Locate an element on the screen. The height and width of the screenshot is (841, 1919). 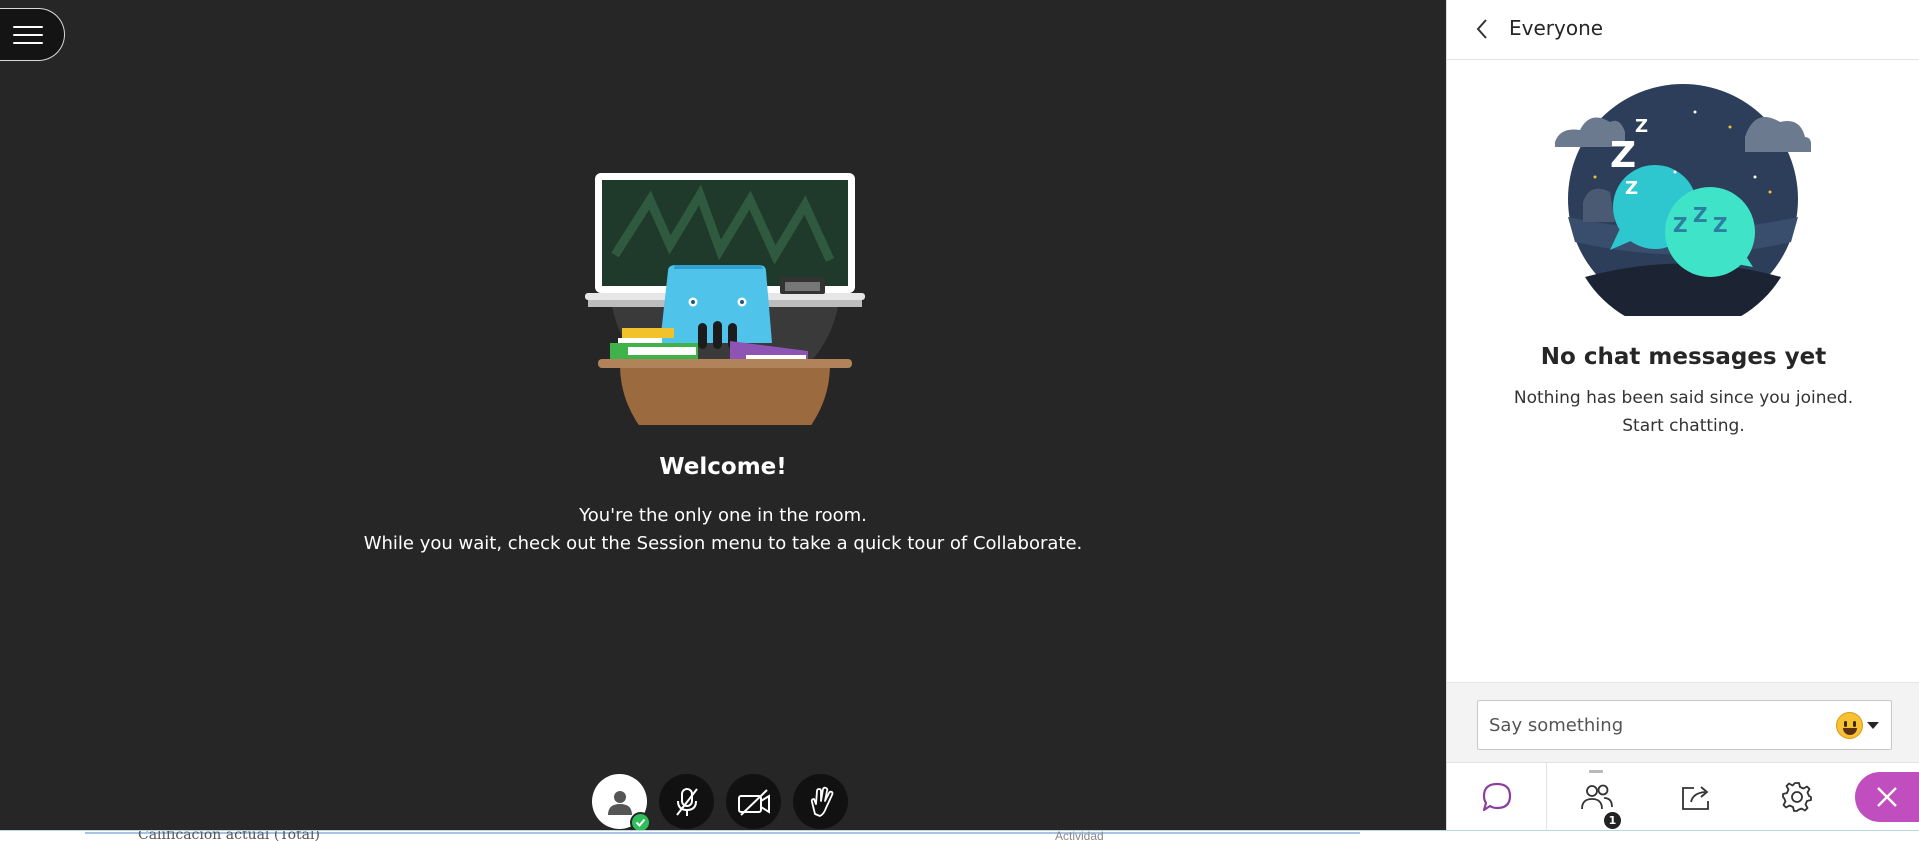
hand-icon is located at coordinates (821, 801).